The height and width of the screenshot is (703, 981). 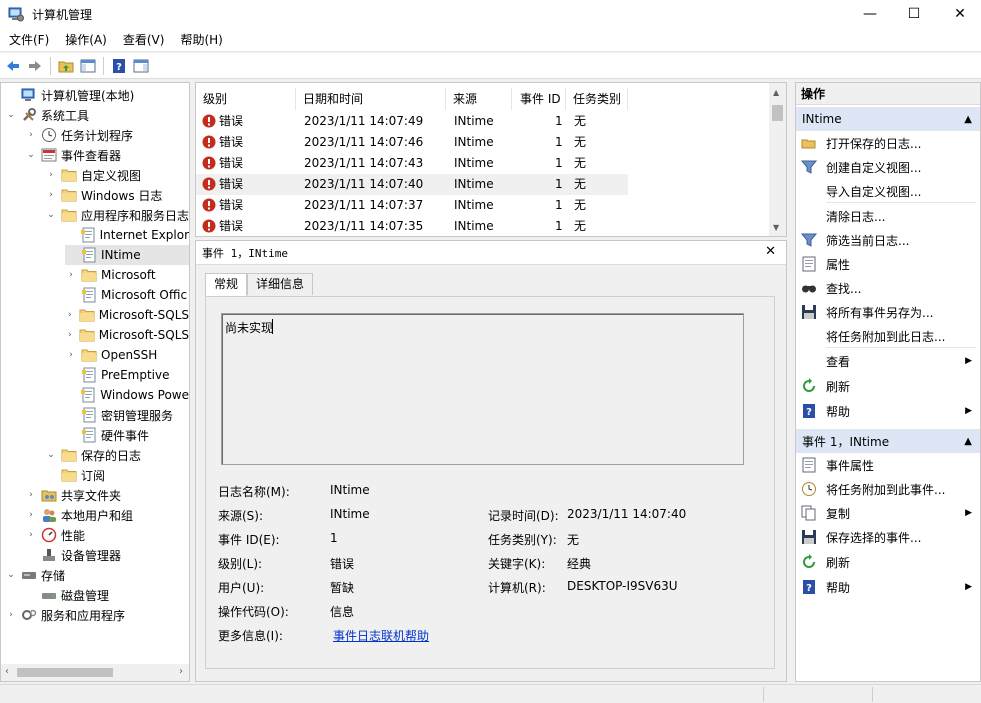 I want to click on tree-item: › 服务和应用程序, so click(x=97, y=615).